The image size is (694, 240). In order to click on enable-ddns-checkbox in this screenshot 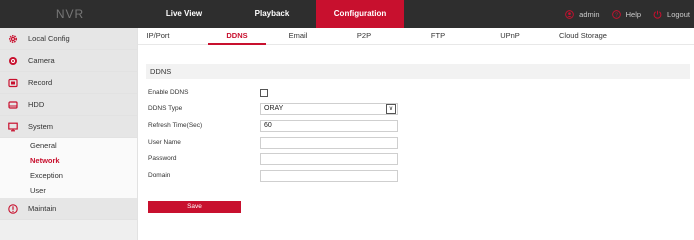, I will do `click(264, 92)`.